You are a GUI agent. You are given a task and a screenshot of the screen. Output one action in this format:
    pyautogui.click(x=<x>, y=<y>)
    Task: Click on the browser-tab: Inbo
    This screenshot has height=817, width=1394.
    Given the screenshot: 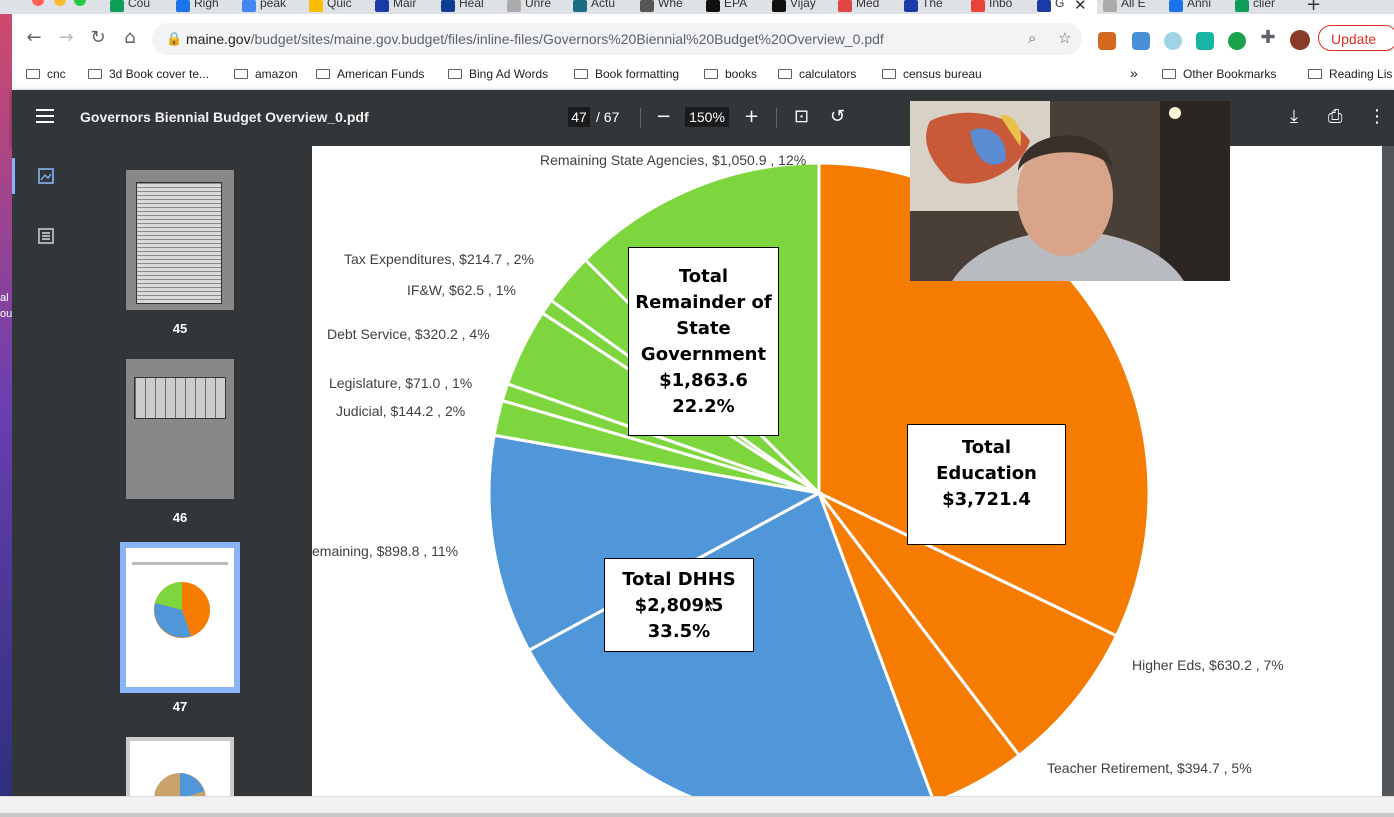 What is the action you would take?
    pyautogui.click(x=1000, y=7)
    